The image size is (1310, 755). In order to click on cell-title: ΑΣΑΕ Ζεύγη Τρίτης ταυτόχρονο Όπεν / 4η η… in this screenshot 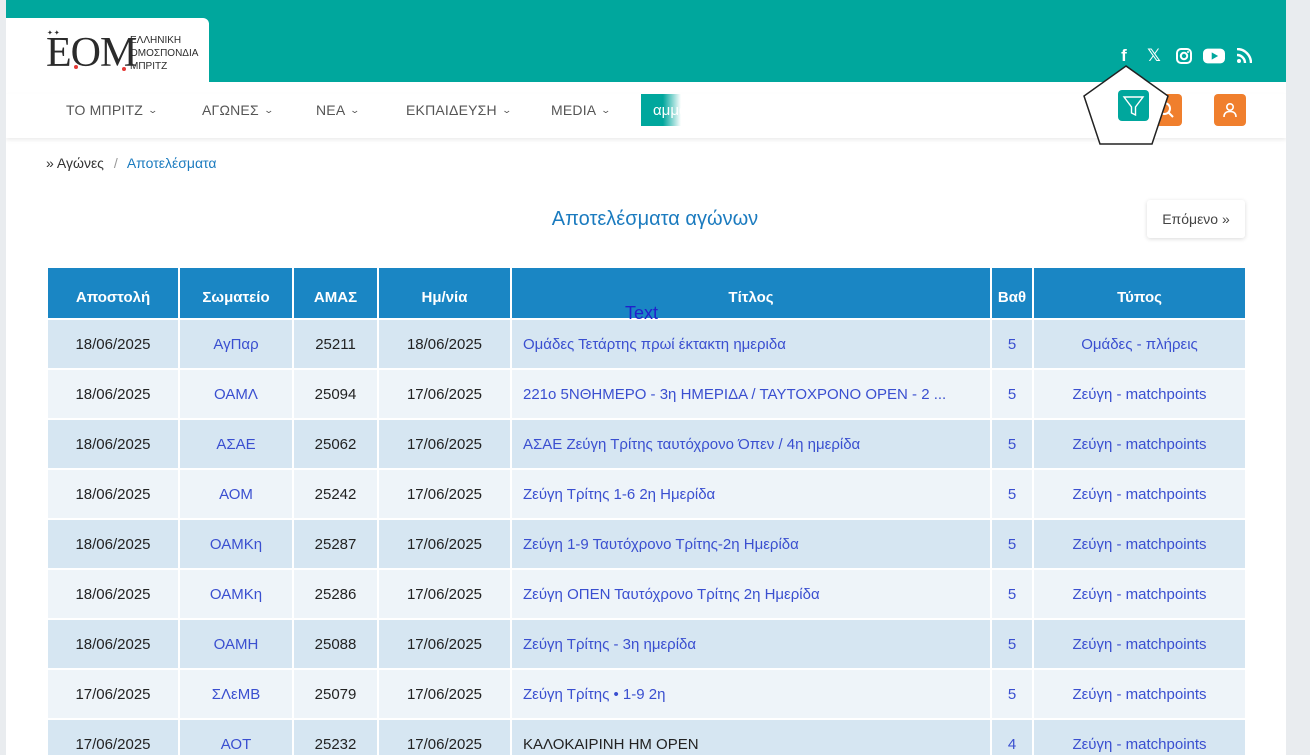, I will do `click(751, 444)`.